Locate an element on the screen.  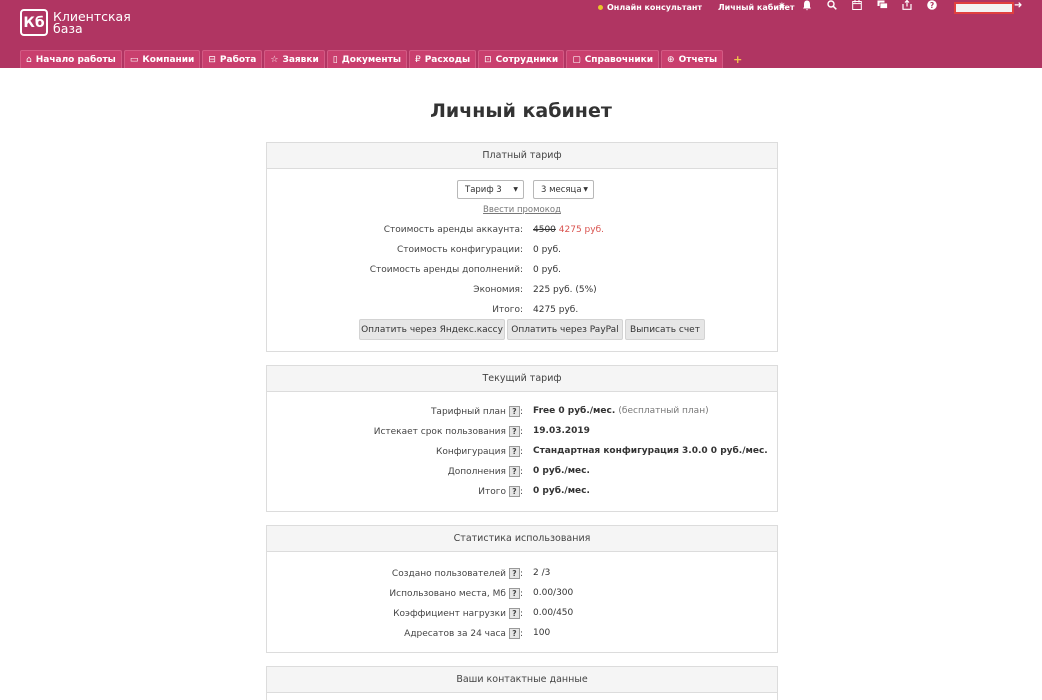
old-price: 4500 is located at coordinates (544, 230).